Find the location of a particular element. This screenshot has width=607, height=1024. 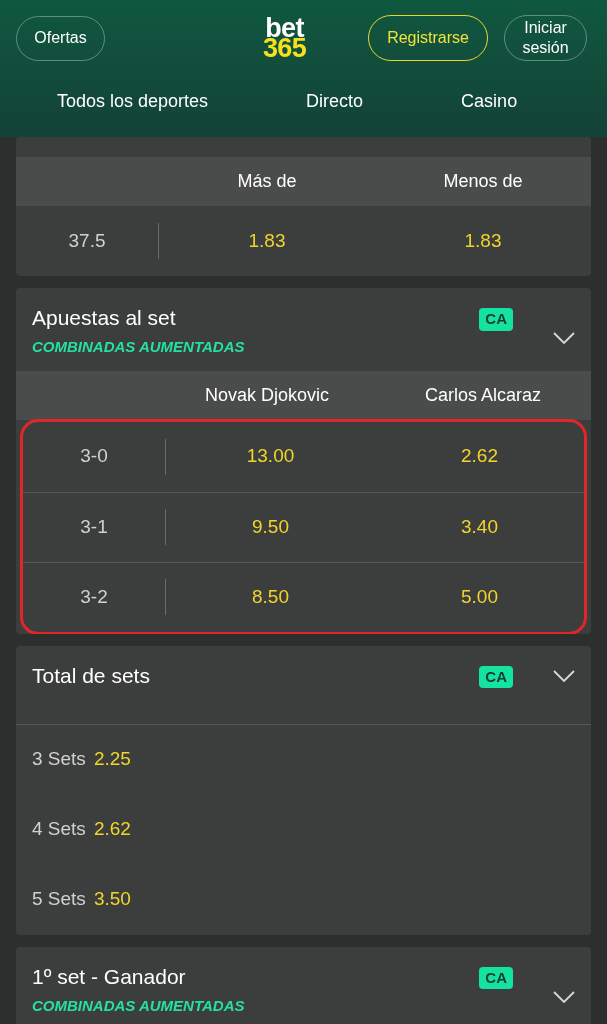

market-title: 1º set - Ganador is located at coordinates (109, 976).